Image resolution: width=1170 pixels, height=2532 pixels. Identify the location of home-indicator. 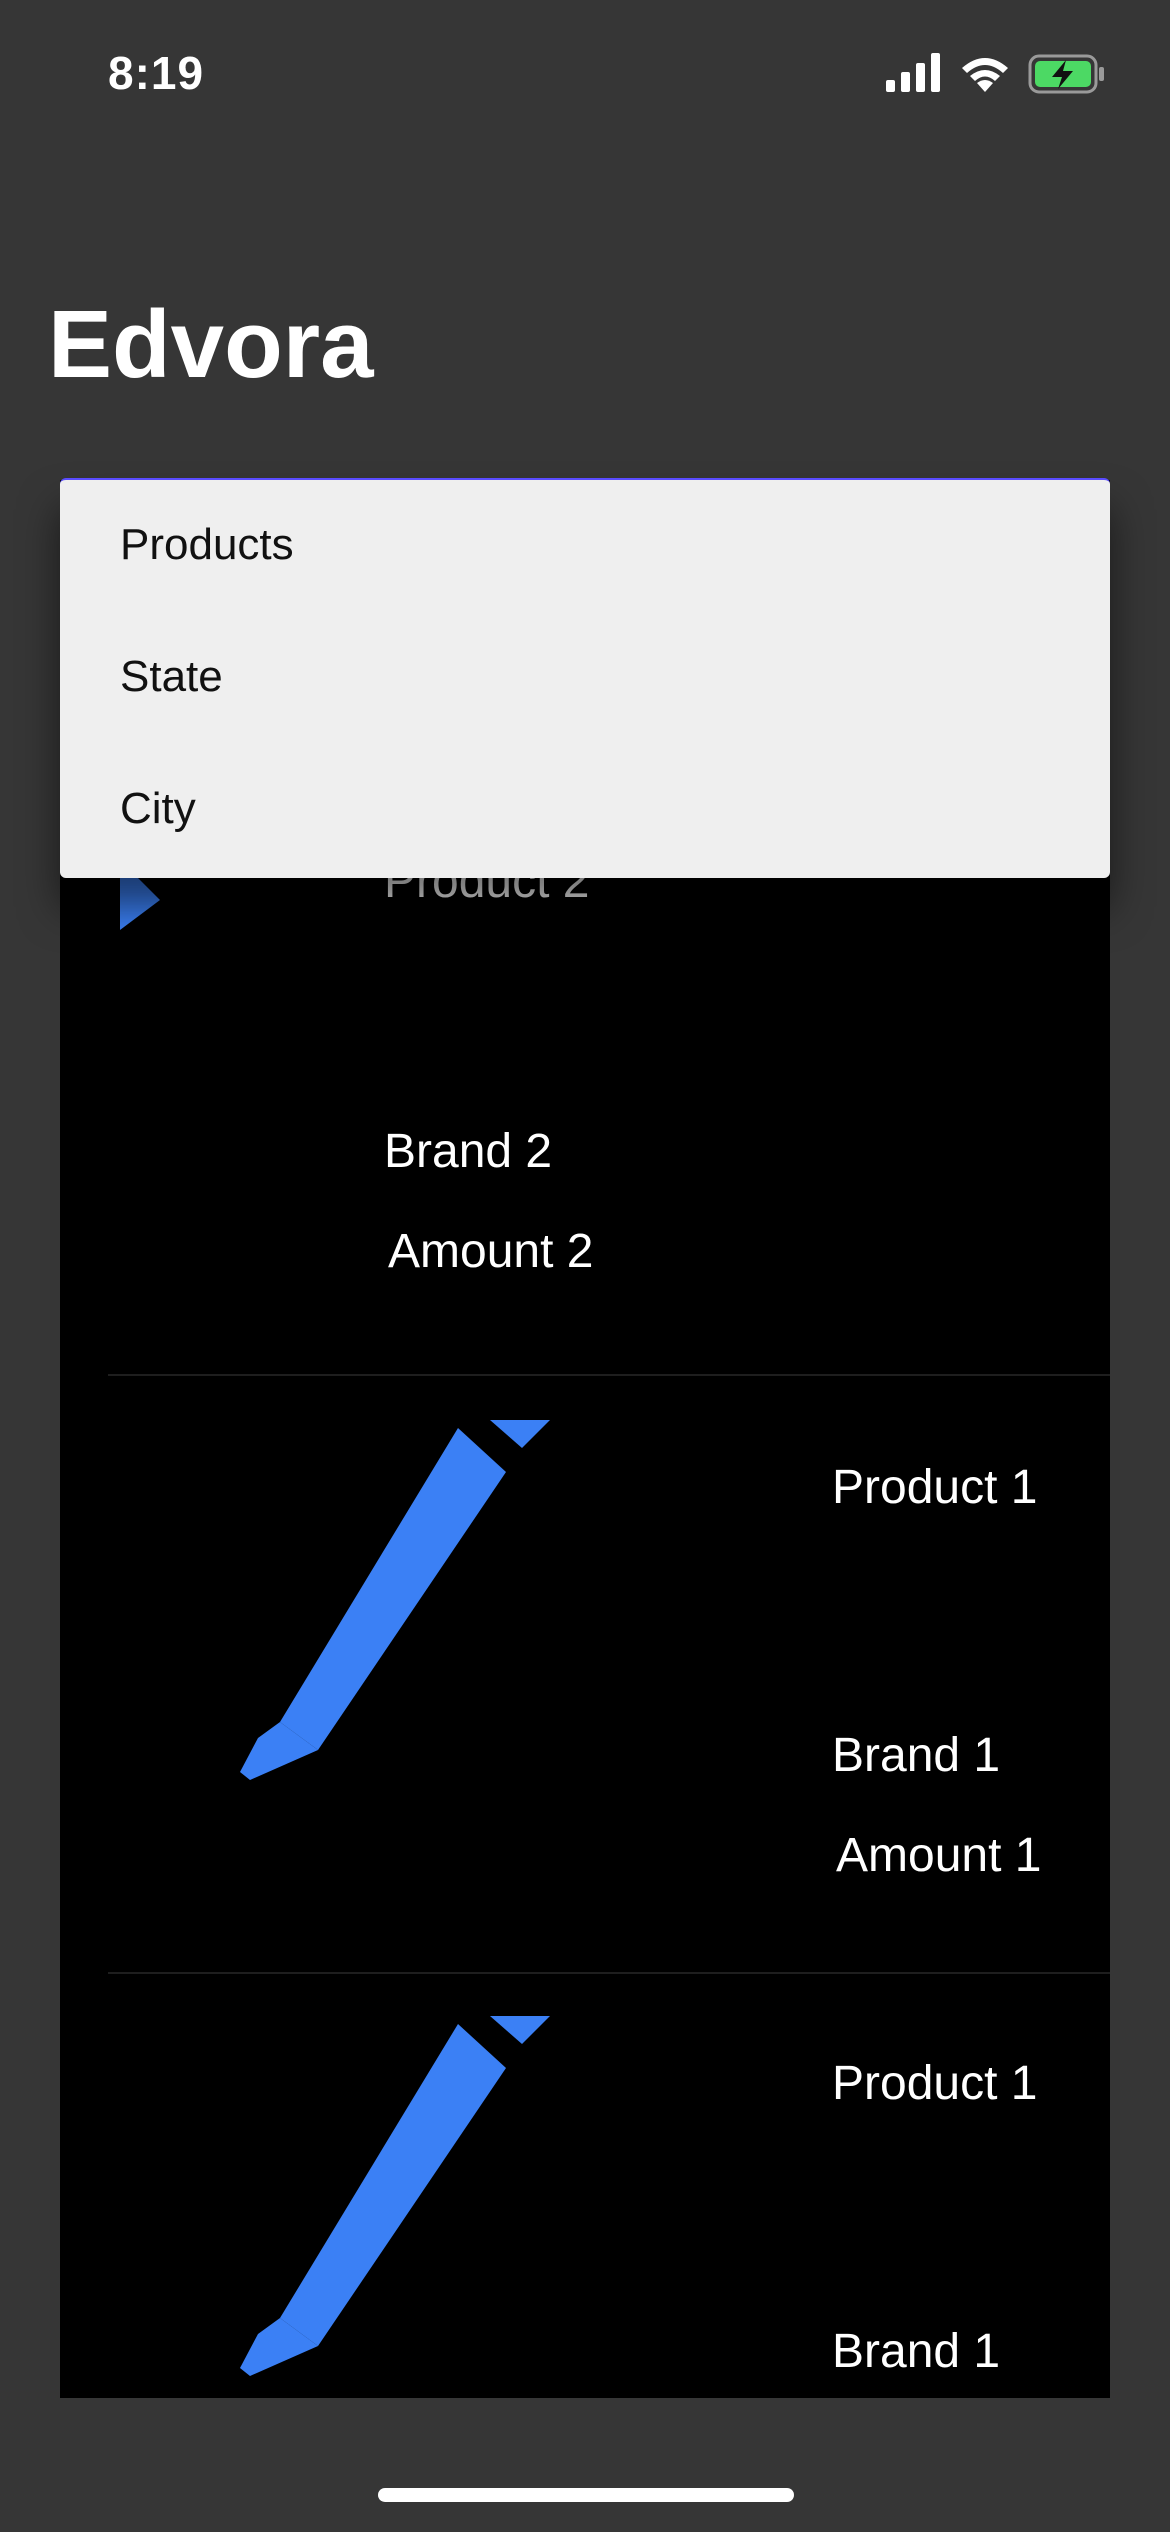
(586, 2495).